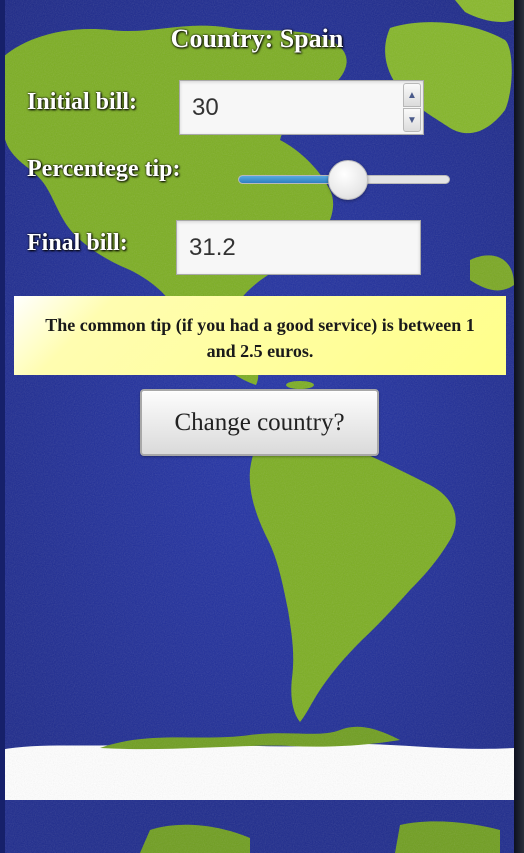 The image size is (524, 853). I want to click on change-country-button: Change country?, so click(259, 422).